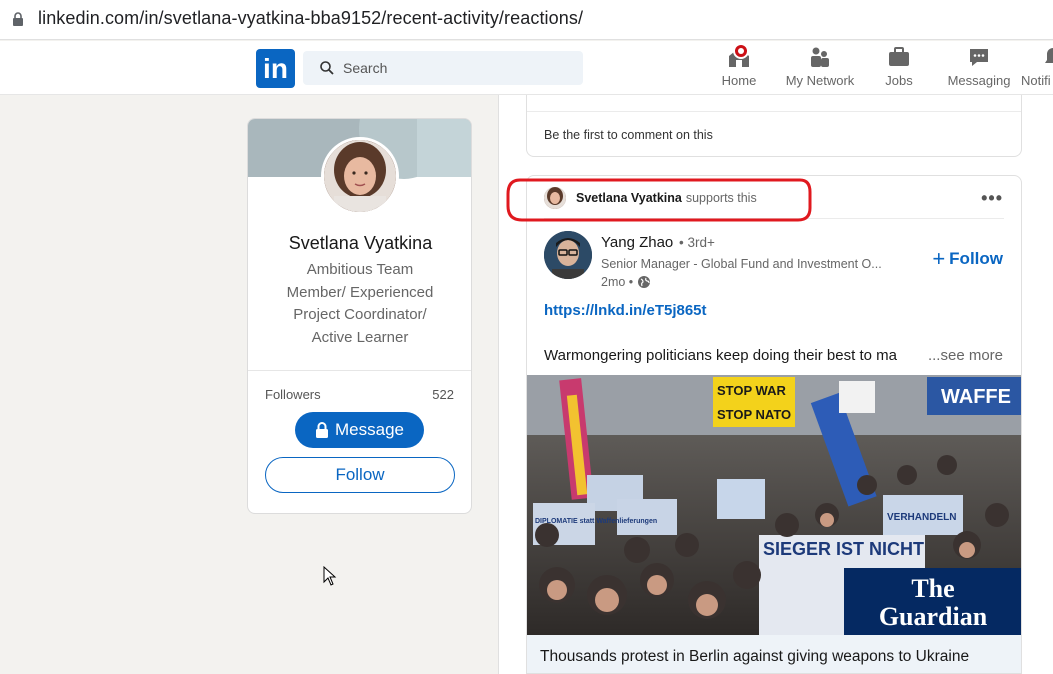 The height and width of the screenshot is (674, 1053). What do you see at coordinates (637, 242) in the screenshot?
I see `author-name: Yang Zhao` at bounding box center [637, 242].